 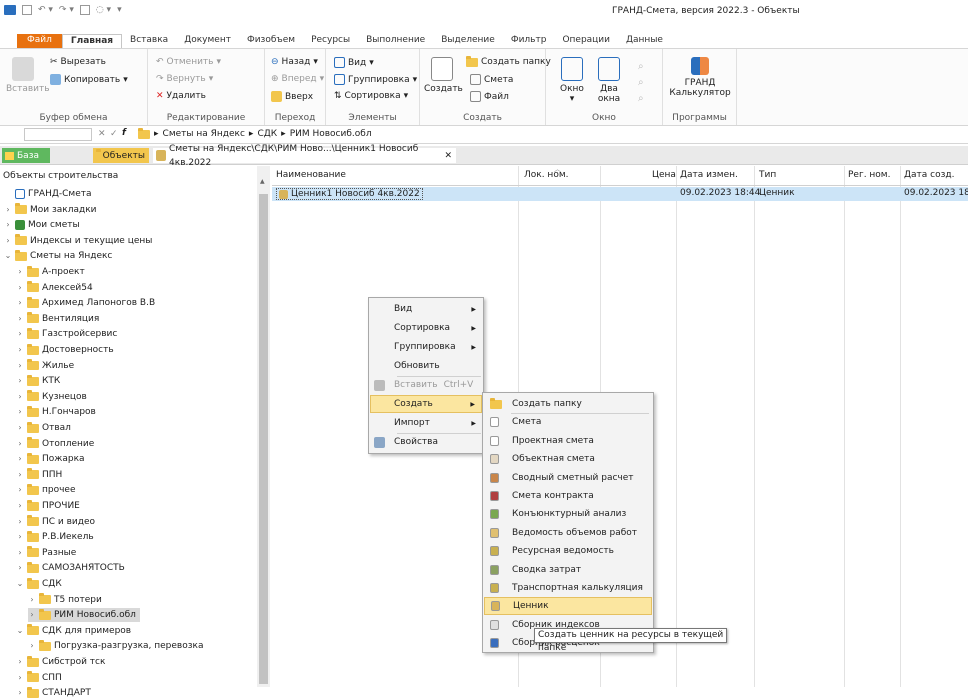 I want to click on breadcrumb-item: СДК, so click(x=267, y=134).